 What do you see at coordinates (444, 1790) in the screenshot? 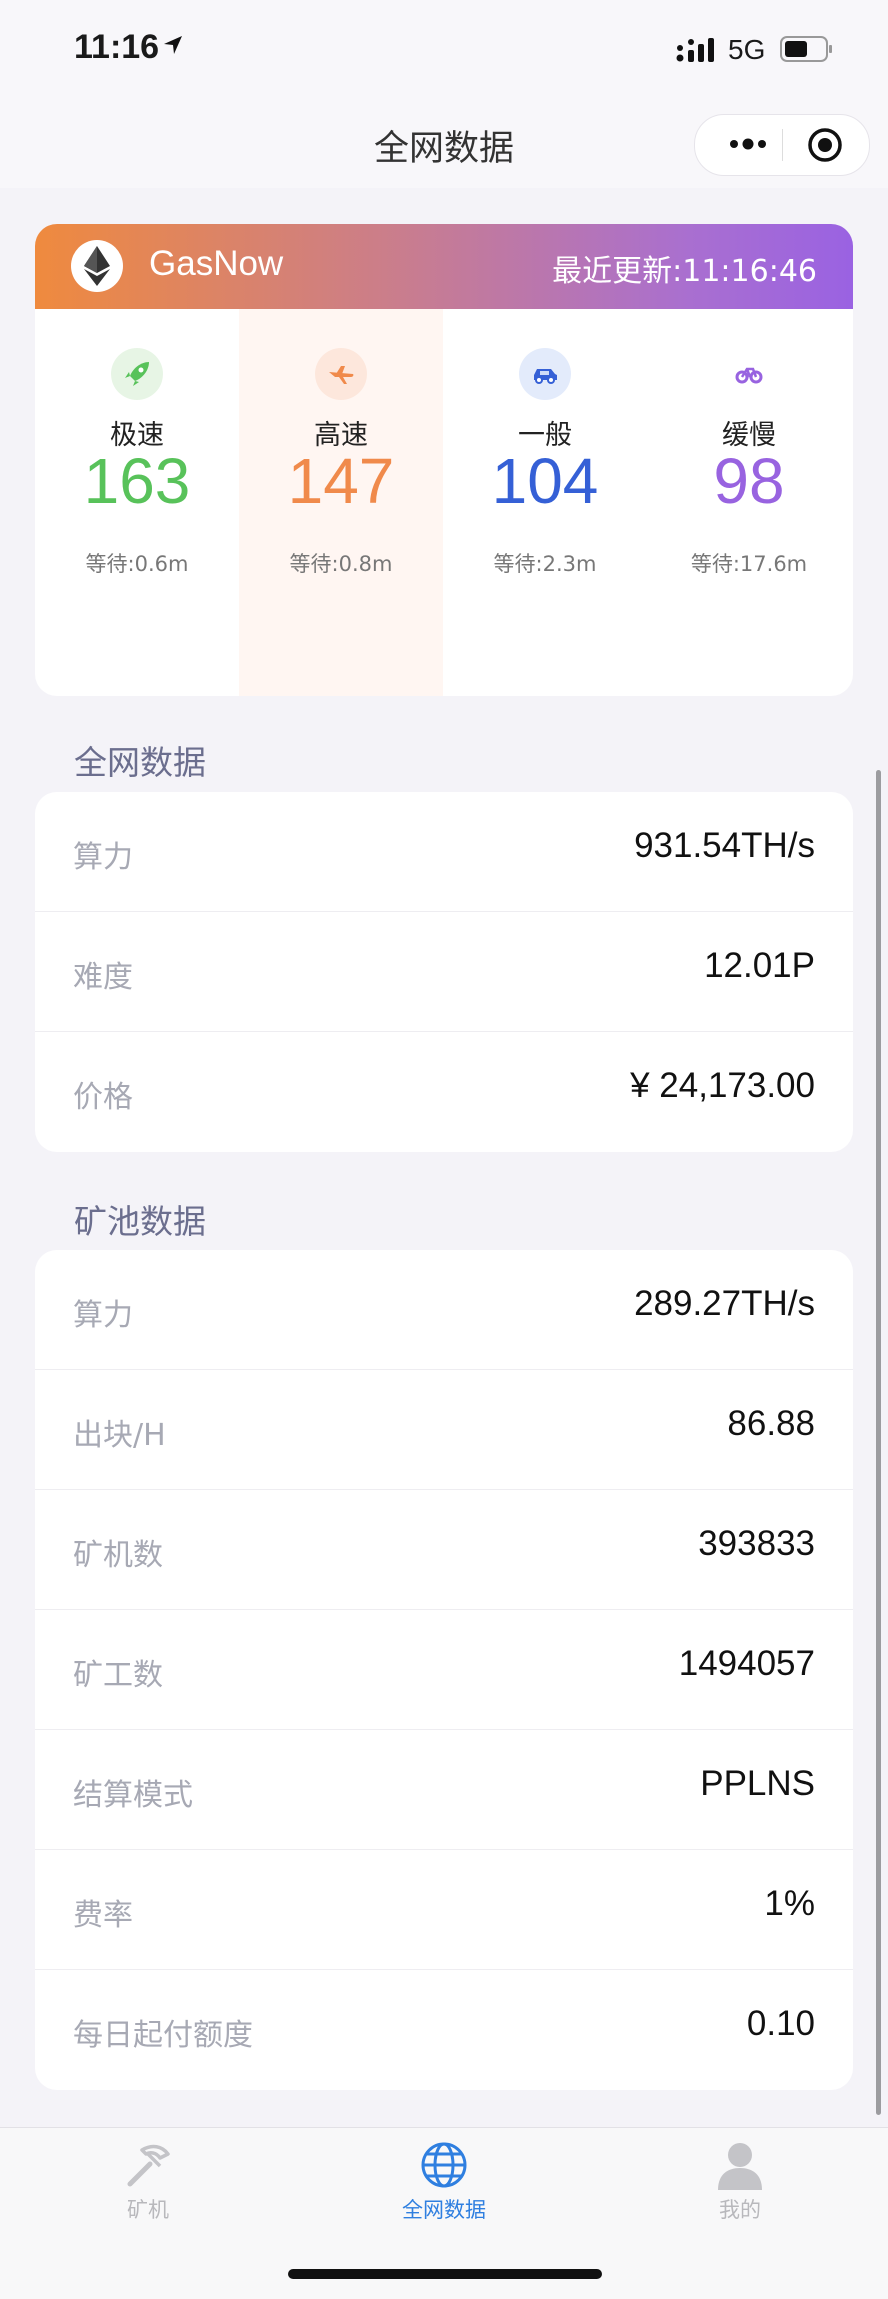
I see `list-item: 结算模式 PPLNS` at bounding box center [444, 1790].